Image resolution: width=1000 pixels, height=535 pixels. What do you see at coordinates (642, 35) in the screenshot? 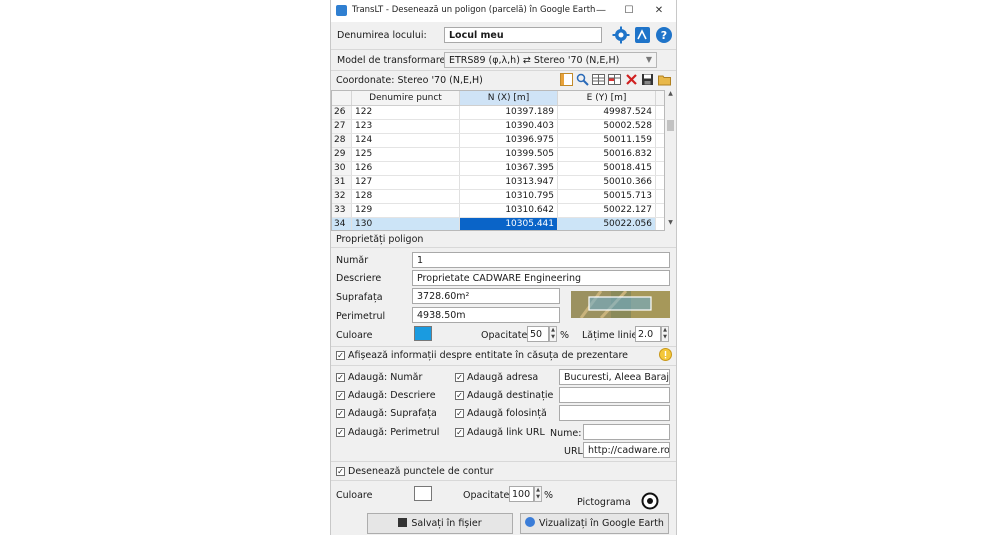
I see `pdf-manual-icon` at bounding box center [642, 35].